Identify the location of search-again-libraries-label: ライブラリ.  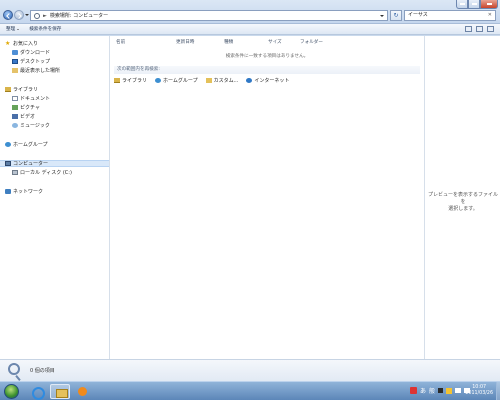
(135, 80).